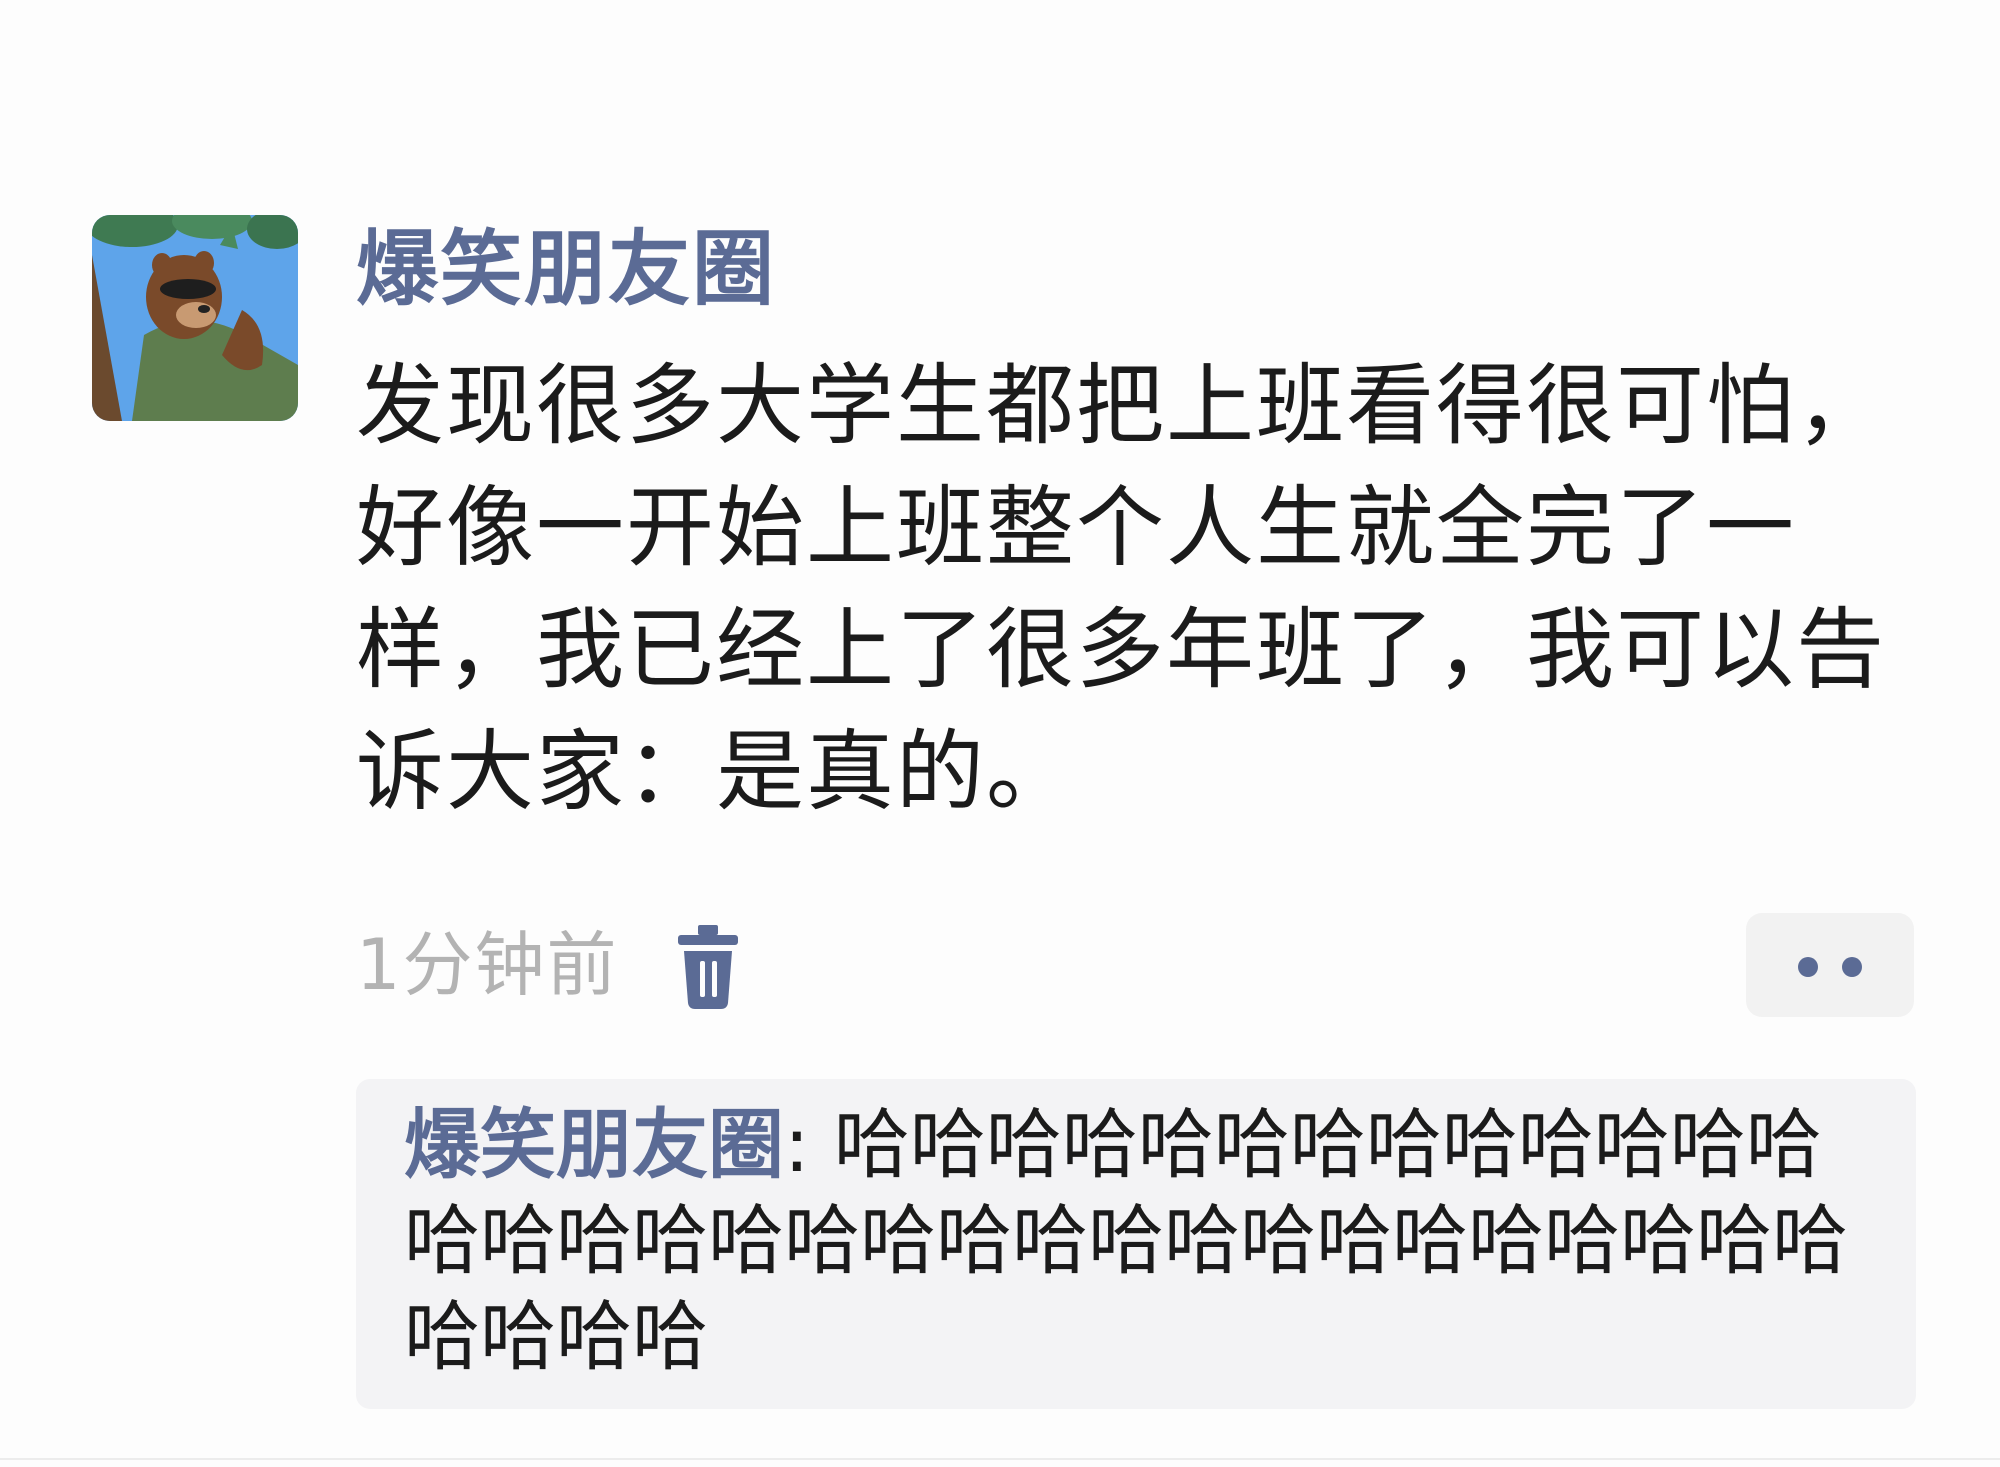 The image size is (2000, 1467). Describe the element at coordinates (594, 1144) in the screenshot. I see `comment-author-name: 爆笑朋友圈` at that location.